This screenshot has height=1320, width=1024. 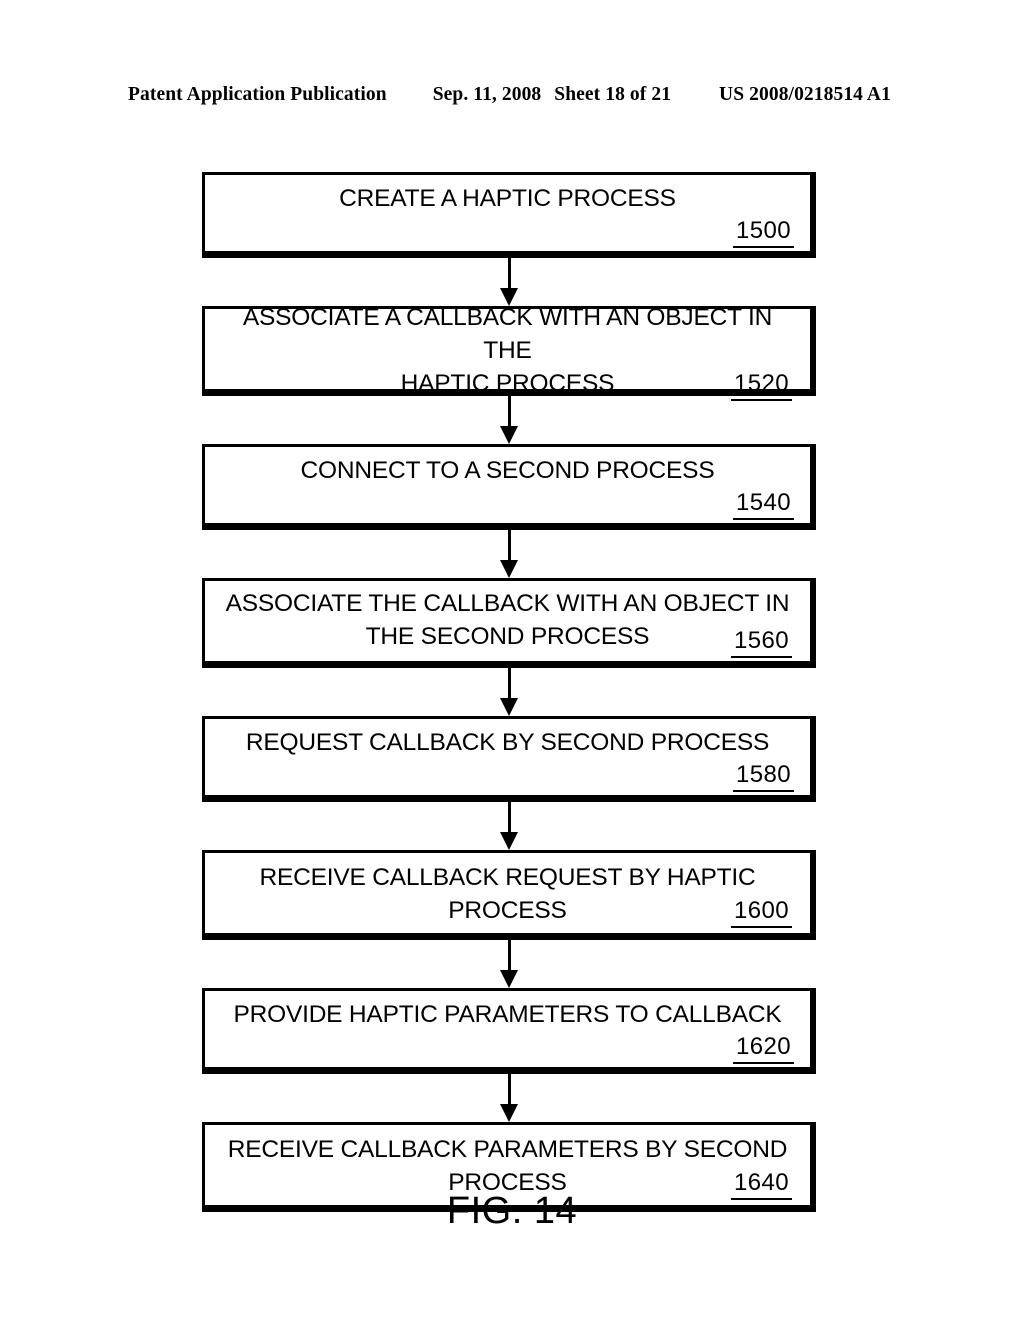 I want to click on step-reference-row: 1620, so click(x=507, y=1048).